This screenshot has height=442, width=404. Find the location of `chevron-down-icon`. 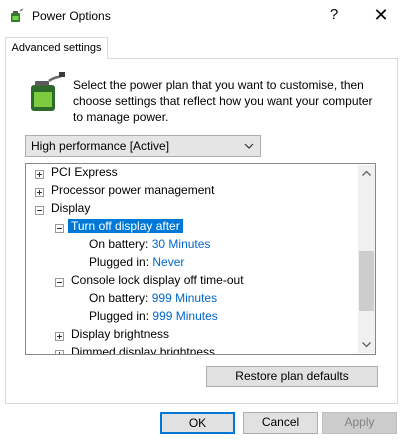

chevron-down-icon is located at coordinates (249, 146).